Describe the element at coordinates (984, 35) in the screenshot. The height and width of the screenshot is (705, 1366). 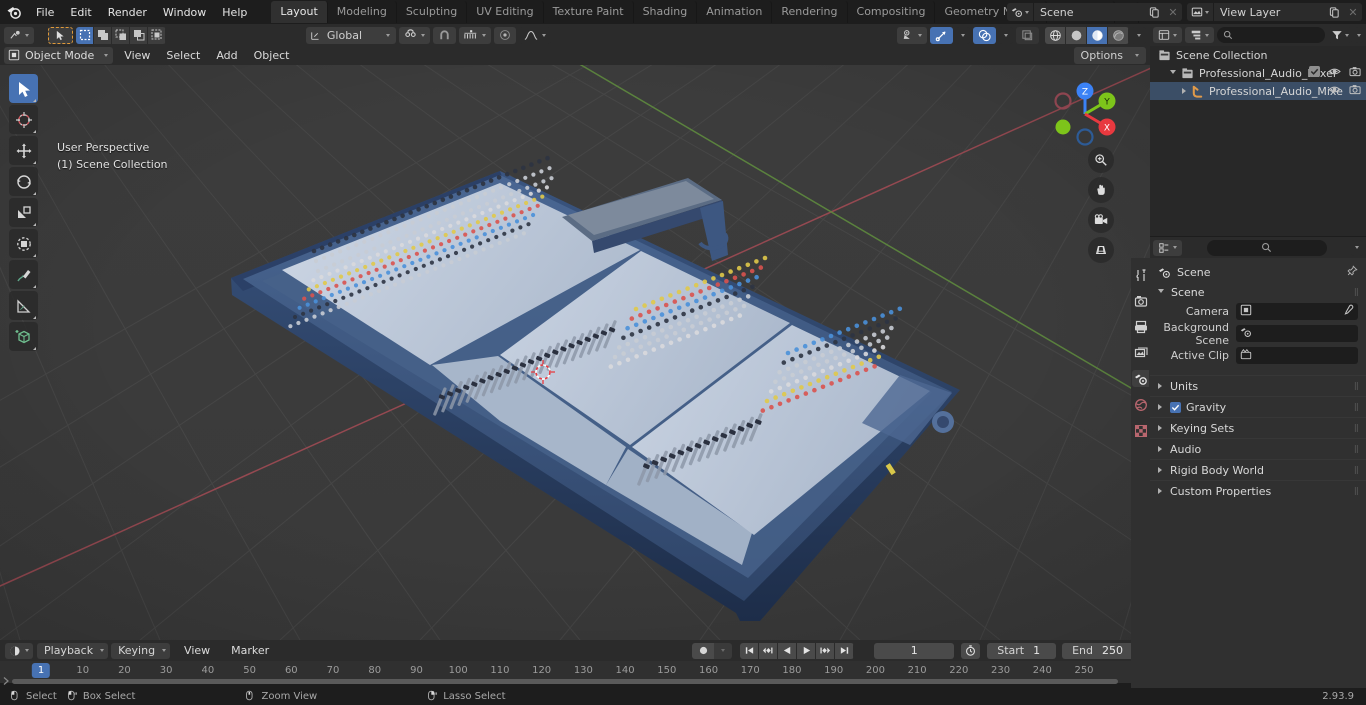
I see `overlays-icon` at that location.